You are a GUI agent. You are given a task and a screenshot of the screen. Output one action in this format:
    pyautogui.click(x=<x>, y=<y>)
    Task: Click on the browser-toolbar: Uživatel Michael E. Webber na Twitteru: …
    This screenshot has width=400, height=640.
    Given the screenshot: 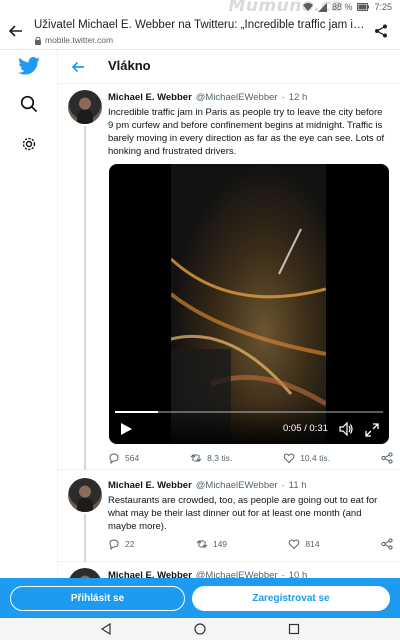 What is the action you would take?
    pyautogui.click(x=200, y=32)
    